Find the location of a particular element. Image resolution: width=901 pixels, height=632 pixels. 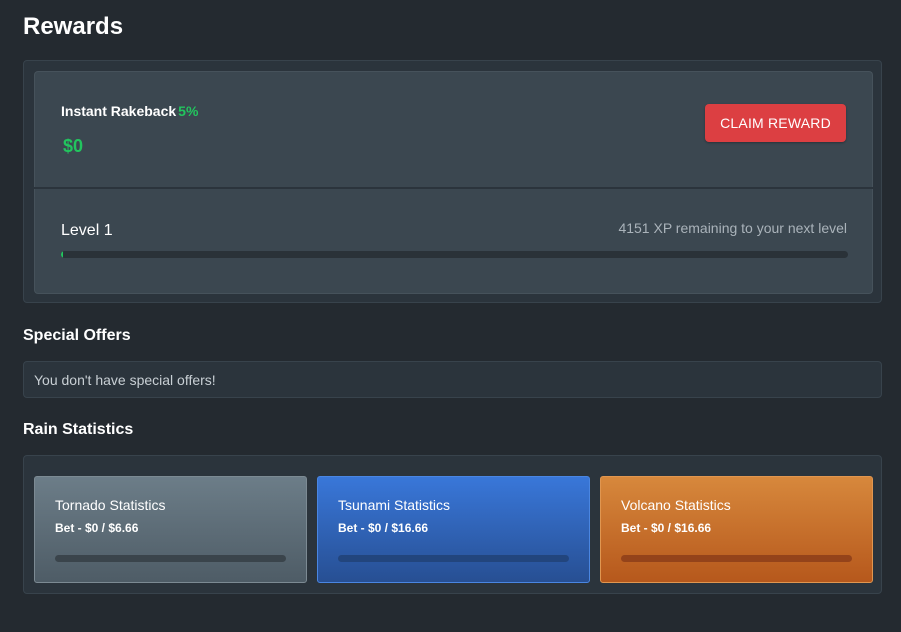

level-label: Level 1 is located at coordinates (87, 230).